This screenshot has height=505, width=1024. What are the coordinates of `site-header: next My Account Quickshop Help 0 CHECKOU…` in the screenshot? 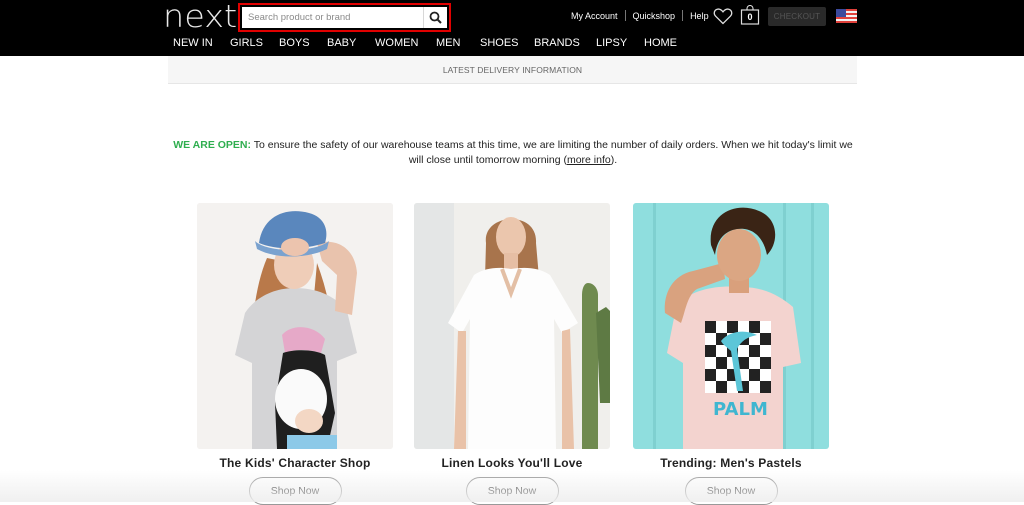 It's located at (512, 28).